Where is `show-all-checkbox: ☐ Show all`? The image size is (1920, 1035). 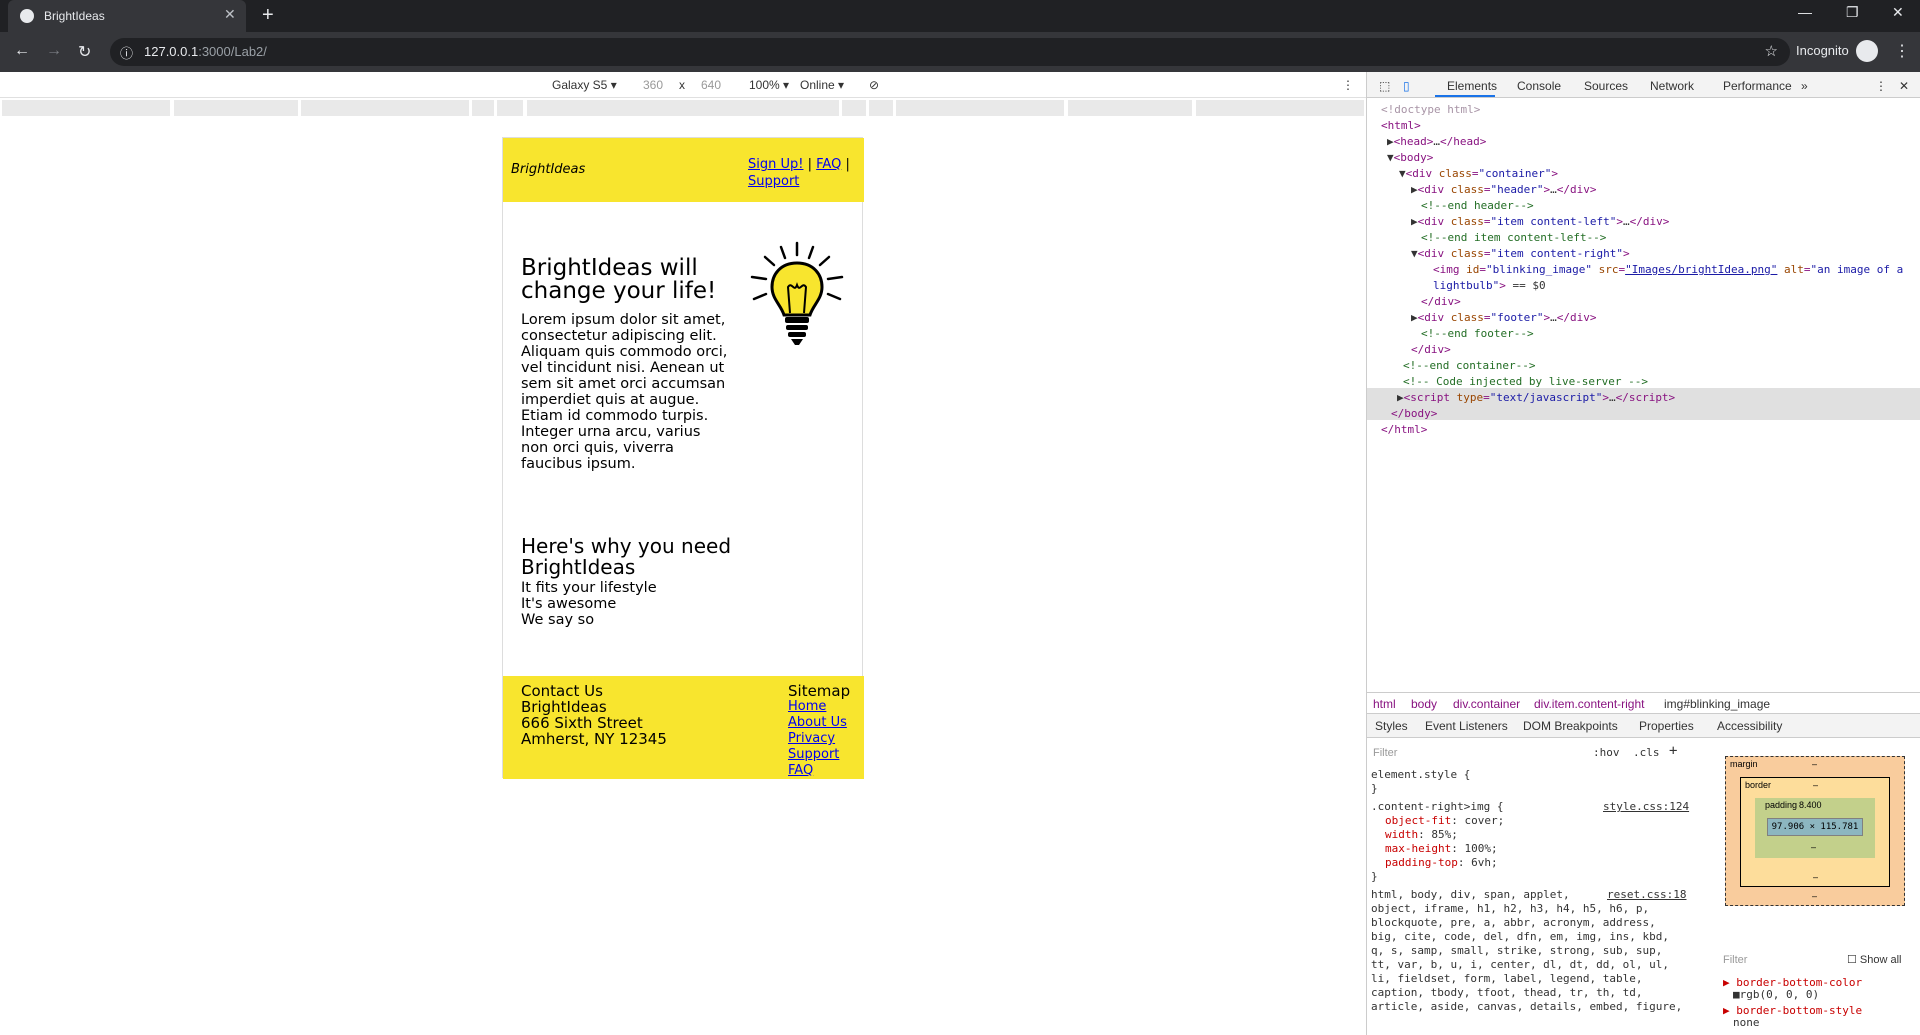 show-all-checkbox: ☐ Show all is located at coordinates (1874, 960).